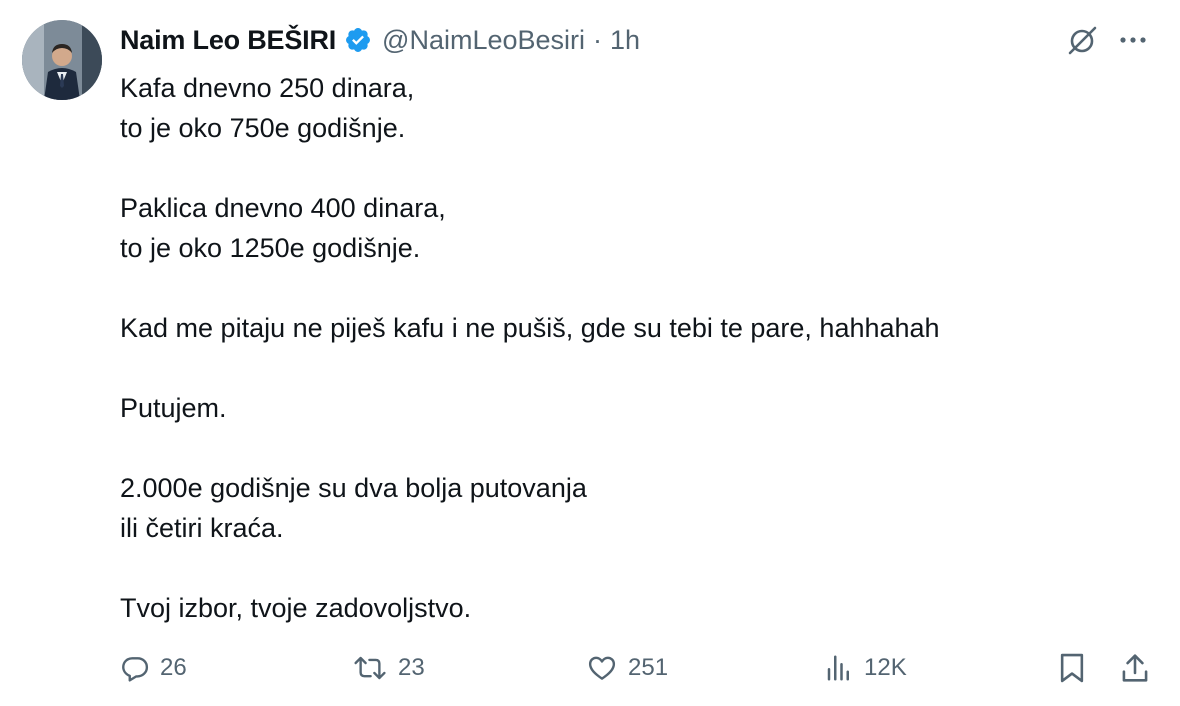  Describe the element at coordinates (838, 668) in the screenshot. I see `views-chart-icon` at that location.